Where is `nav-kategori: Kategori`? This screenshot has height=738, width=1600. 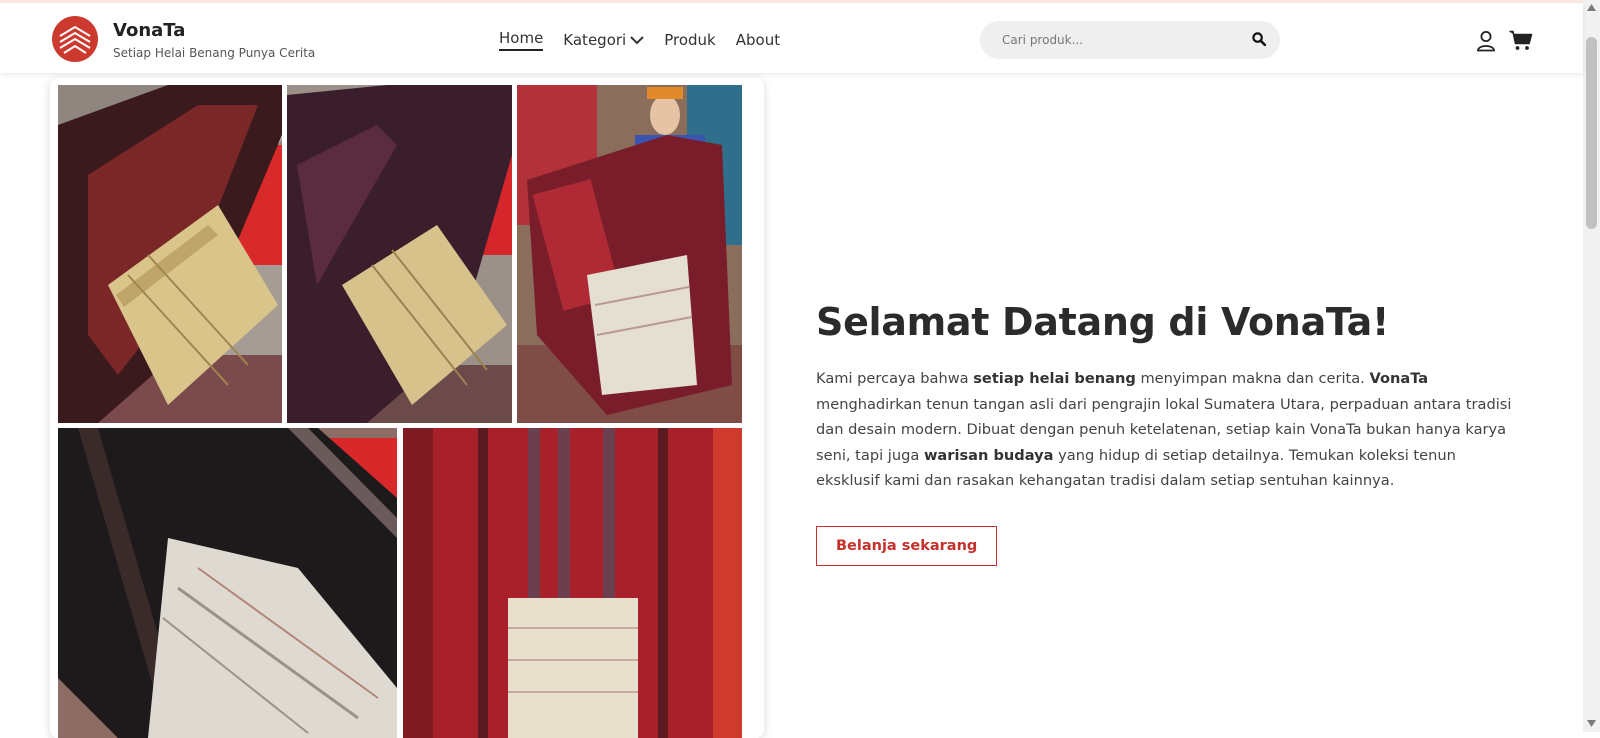 nav-kategori: Kategori is located at coordinates (603, 40).